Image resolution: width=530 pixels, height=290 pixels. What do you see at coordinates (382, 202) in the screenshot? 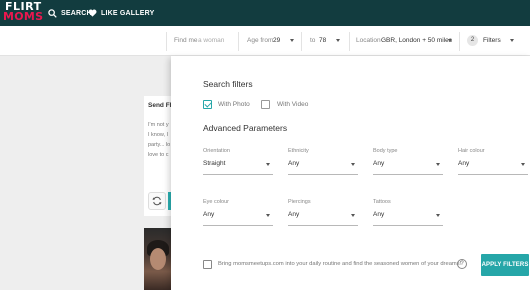
I see `tattoos-label: Tattoos` at bounding box center [382, 202].